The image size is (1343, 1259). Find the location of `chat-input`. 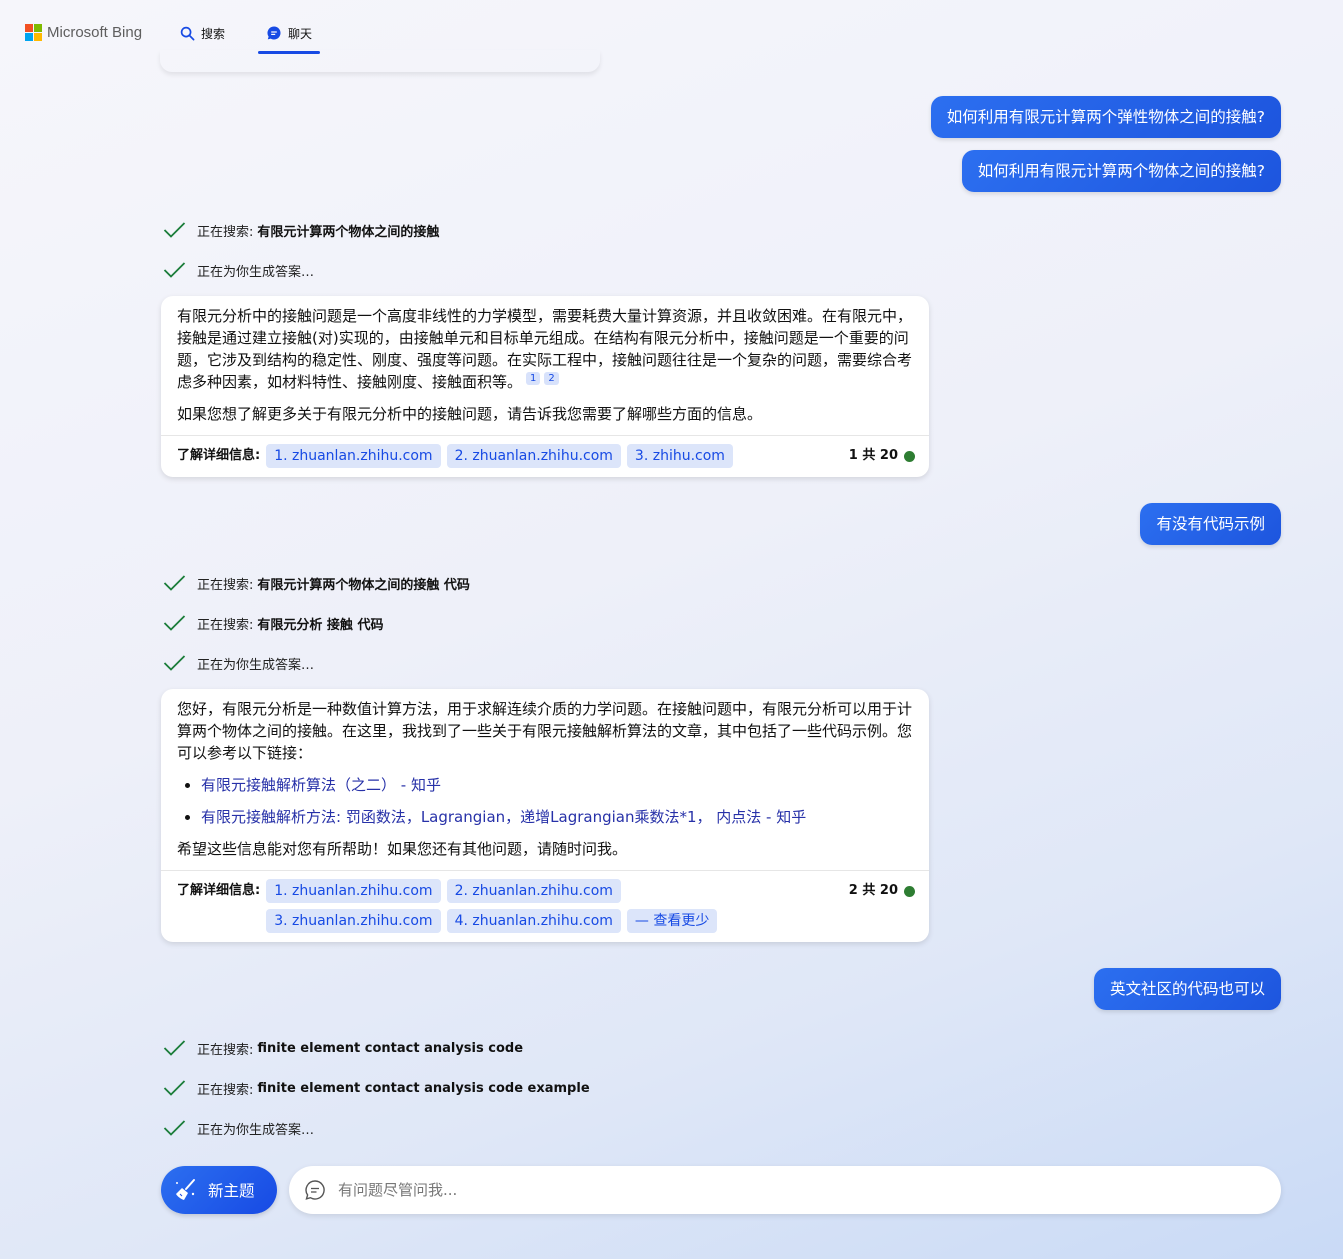

chat-input is located at coordinates (788, 1190).